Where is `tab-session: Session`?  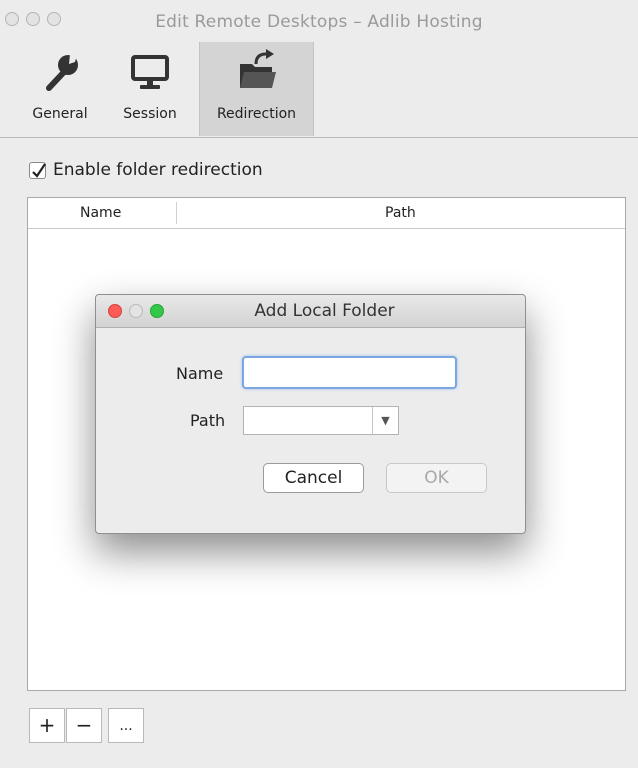
tab-session: Session is located at coordinates (150, 89).